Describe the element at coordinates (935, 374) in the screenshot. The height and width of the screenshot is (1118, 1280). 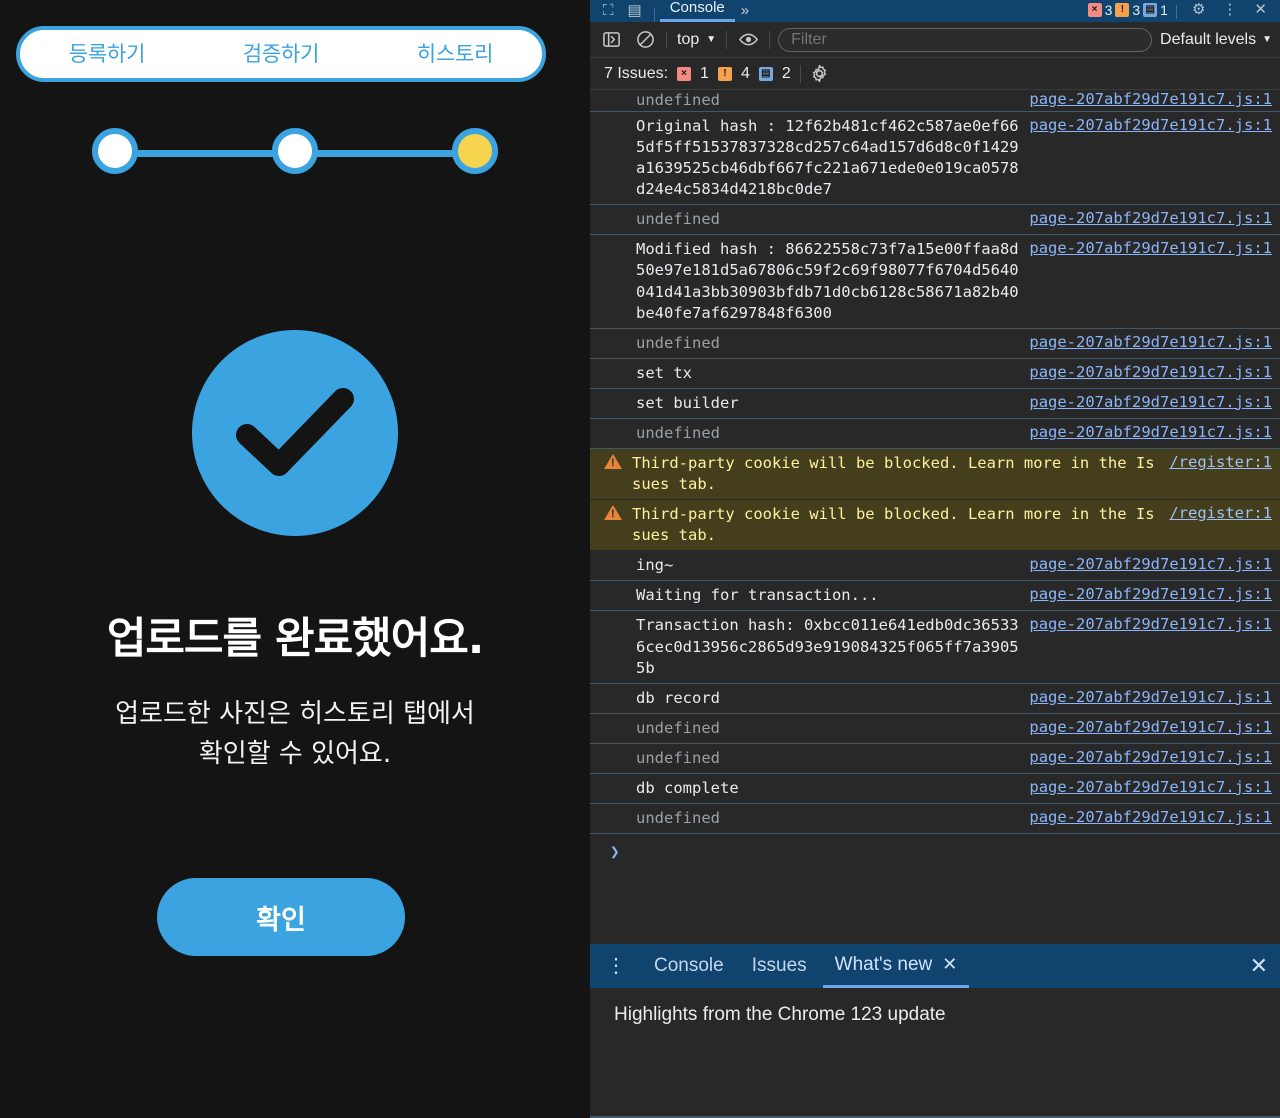
I see `console-row: set tx page-207abf29d7e191c7.js:1` at that location.